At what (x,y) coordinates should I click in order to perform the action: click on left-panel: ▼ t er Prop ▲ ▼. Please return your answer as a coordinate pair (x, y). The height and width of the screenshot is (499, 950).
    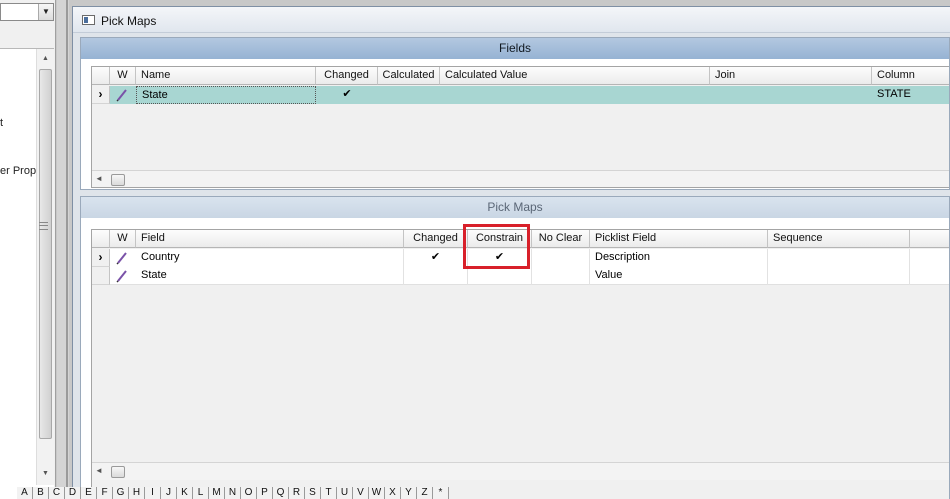
    Looking at the image, I should click on (28, 249).